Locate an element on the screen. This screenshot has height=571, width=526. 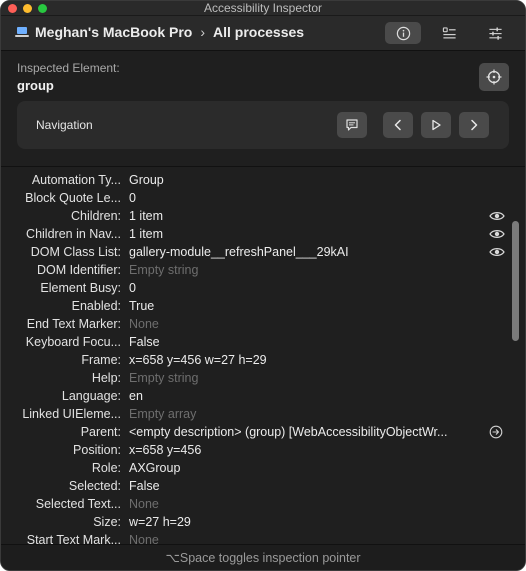
settings-sliders-icon is located at coordinates (495, 33).